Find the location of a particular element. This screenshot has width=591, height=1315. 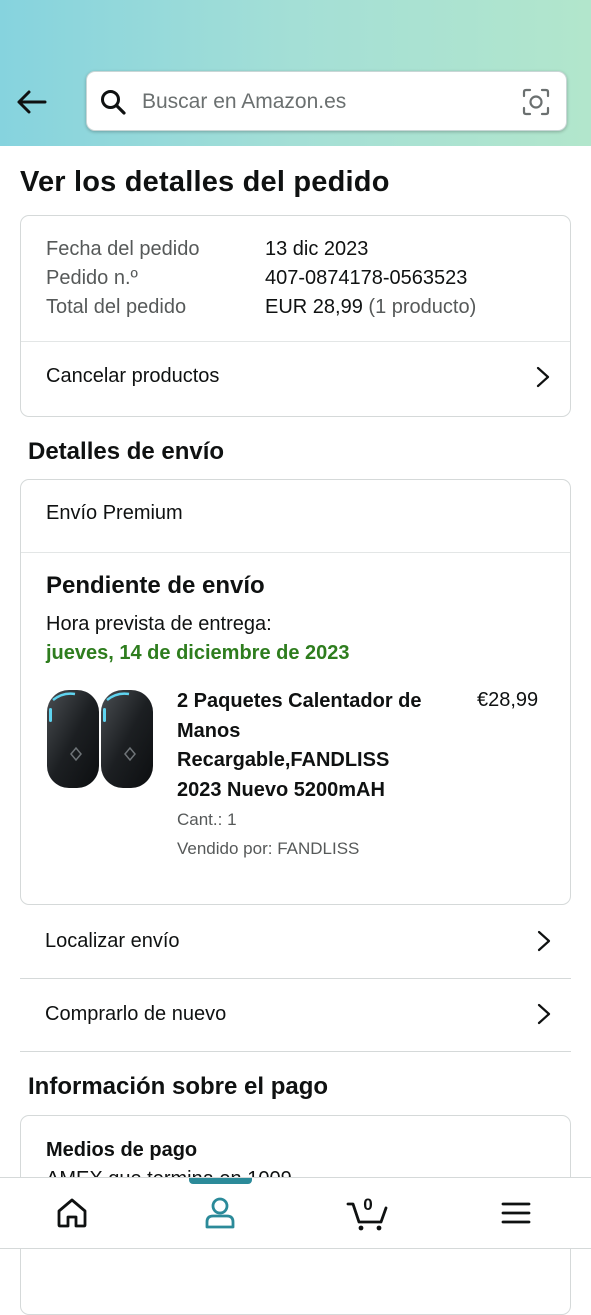

shipping-section-title: Detalles de envío is located at coordinates (126, 451).